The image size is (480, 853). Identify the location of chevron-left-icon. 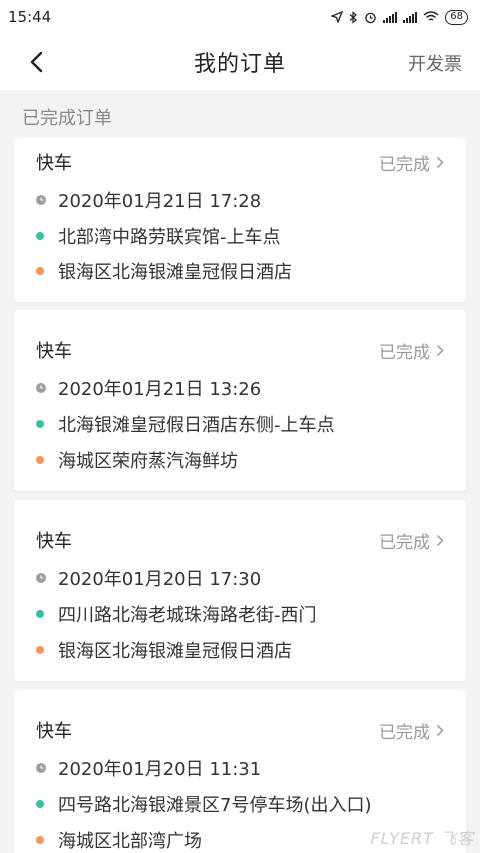
(36, 62).